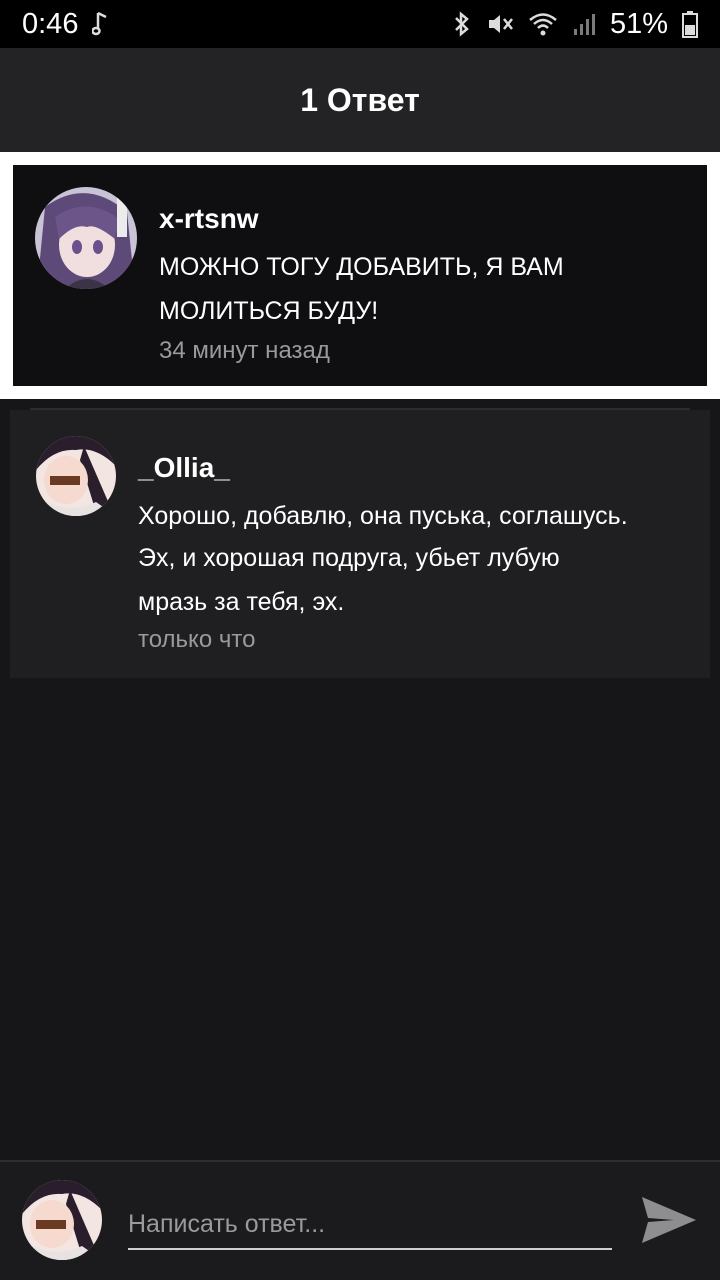 The height and width of the screenshot is (1280, 720). I want to click on send-button, so click(669, 1222).